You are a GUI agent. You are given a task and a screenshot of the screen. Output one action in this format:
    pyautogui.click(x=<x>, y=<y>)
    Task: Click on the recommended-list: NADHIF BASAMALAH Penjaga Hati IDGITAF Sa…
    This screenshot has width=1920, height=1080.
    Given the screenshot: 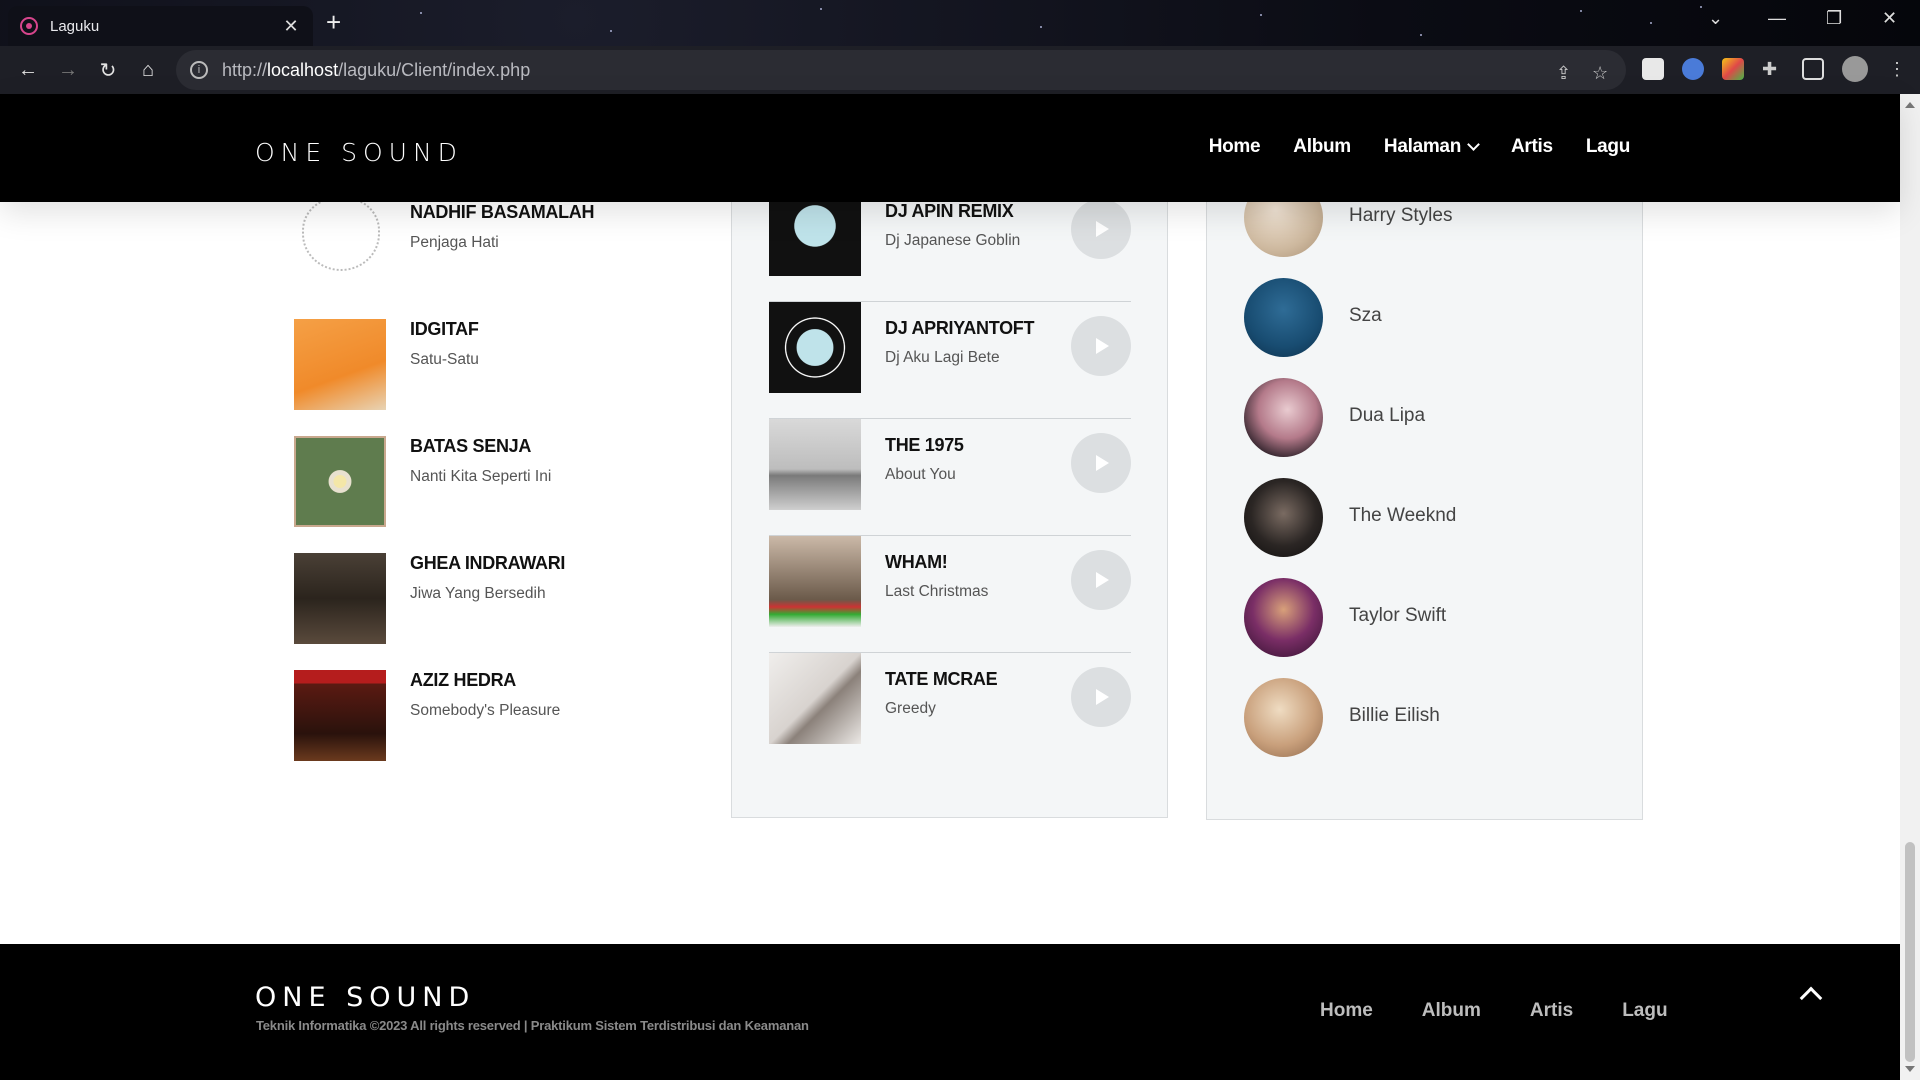 What is the action you would take?
    pyautogui.click(x=504, y=492)
    